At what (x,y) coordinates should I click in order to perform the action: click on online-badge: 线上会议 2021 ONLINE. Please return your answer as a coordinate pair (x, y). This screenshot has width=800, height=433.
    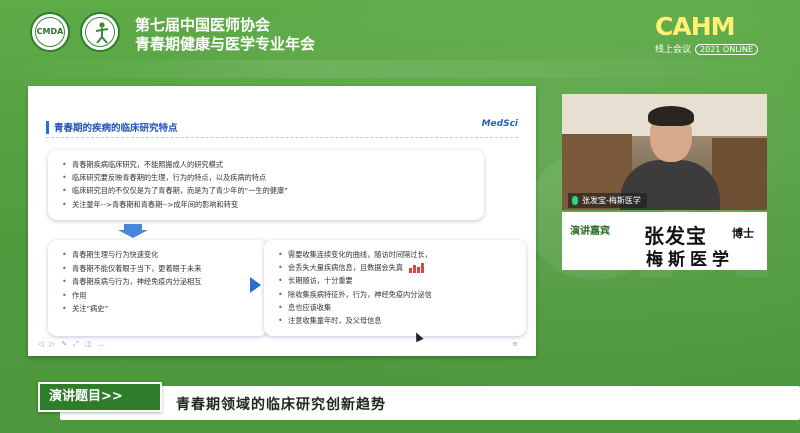
    Looking at the image, I should click on (707, 48).